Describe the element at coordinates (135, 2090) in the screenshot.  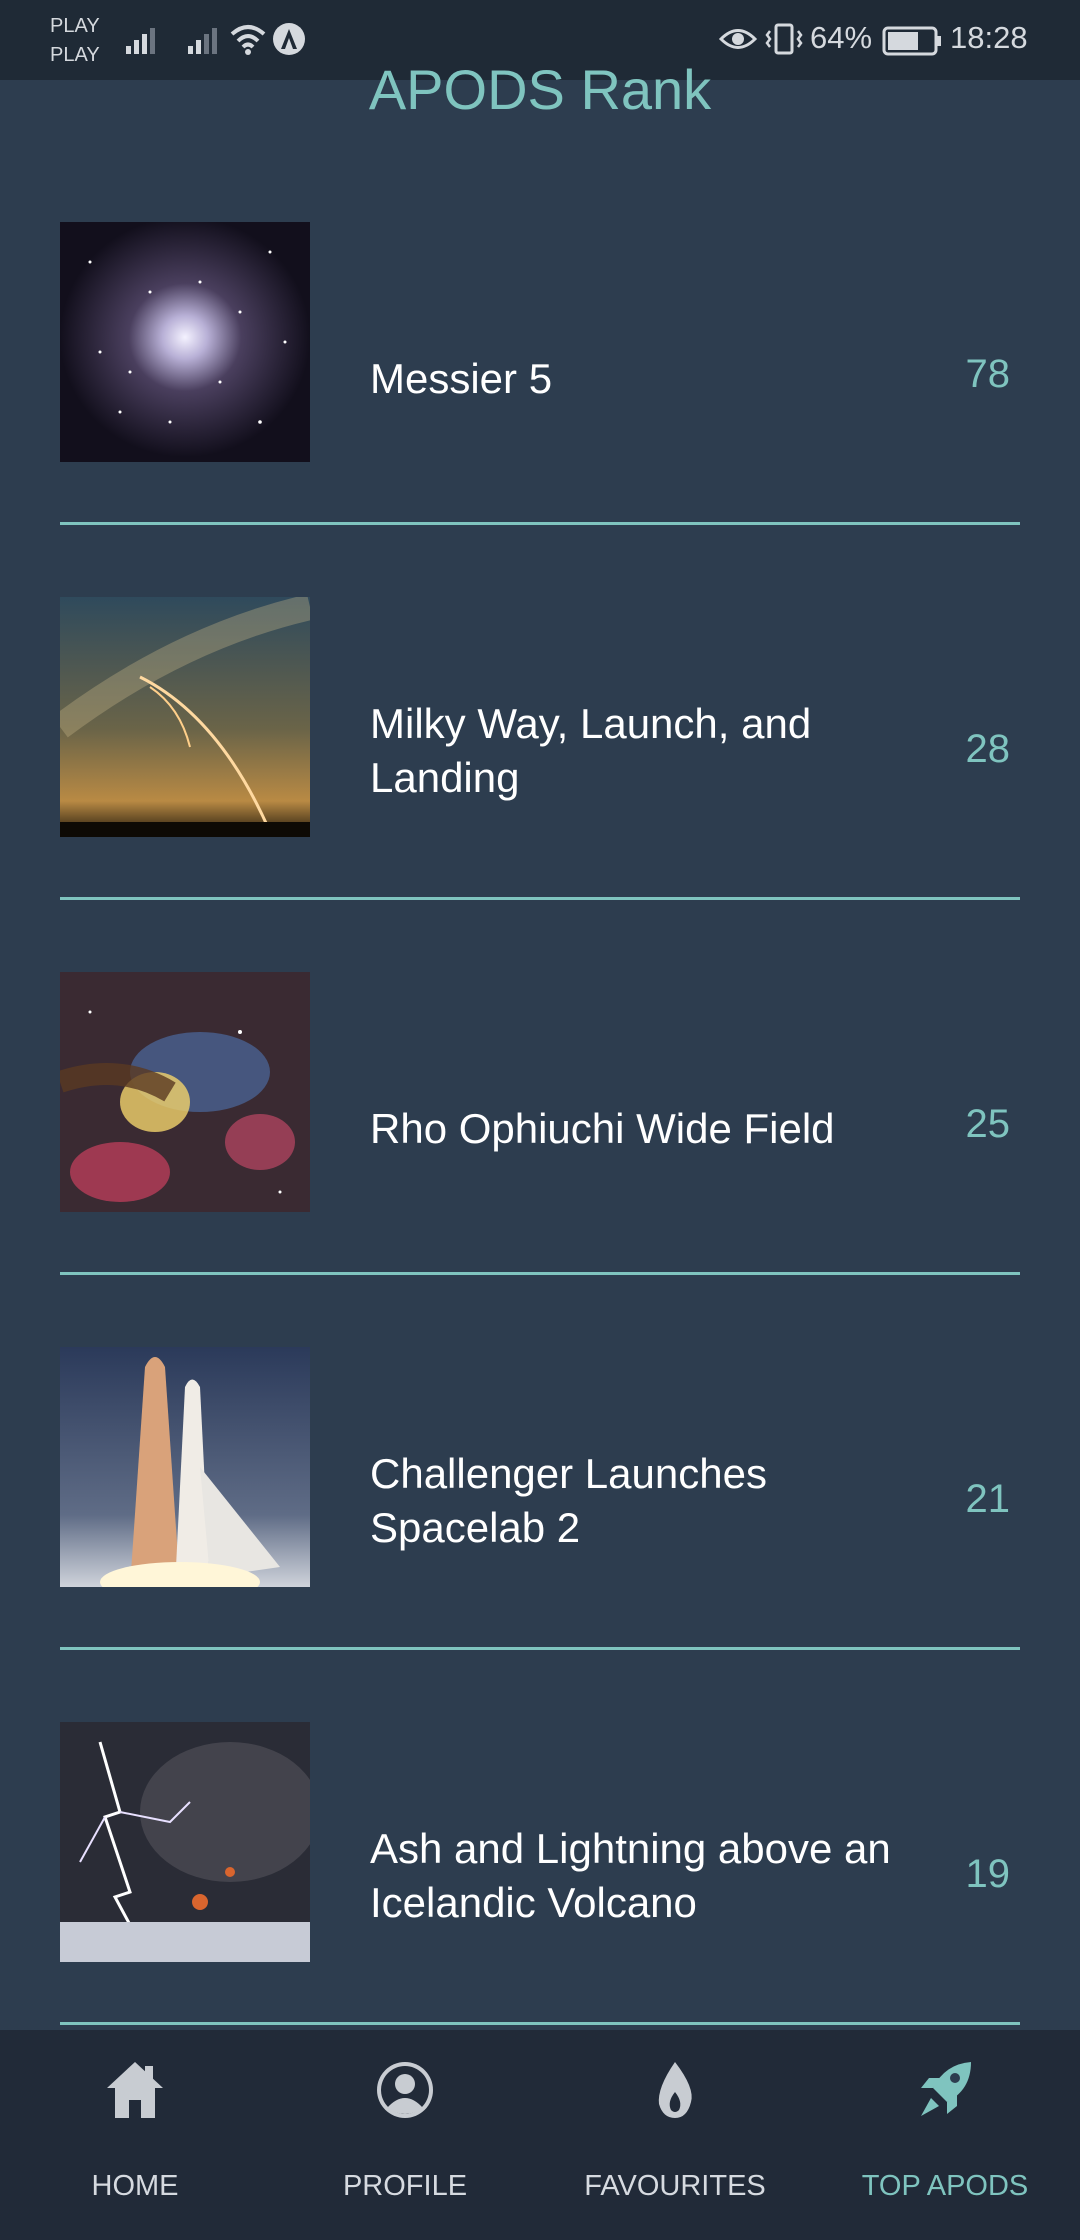
I see `home-icon` at that location.